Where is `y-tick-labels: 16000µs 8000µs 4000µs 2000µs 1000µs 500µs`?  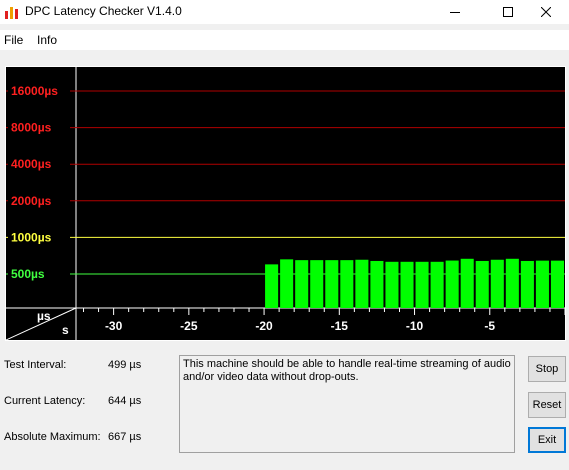 y-tick-labels: 16000µs 8000µs 4000µs 2000µs 1000µs 500µs is located at coordinates (39, 182).